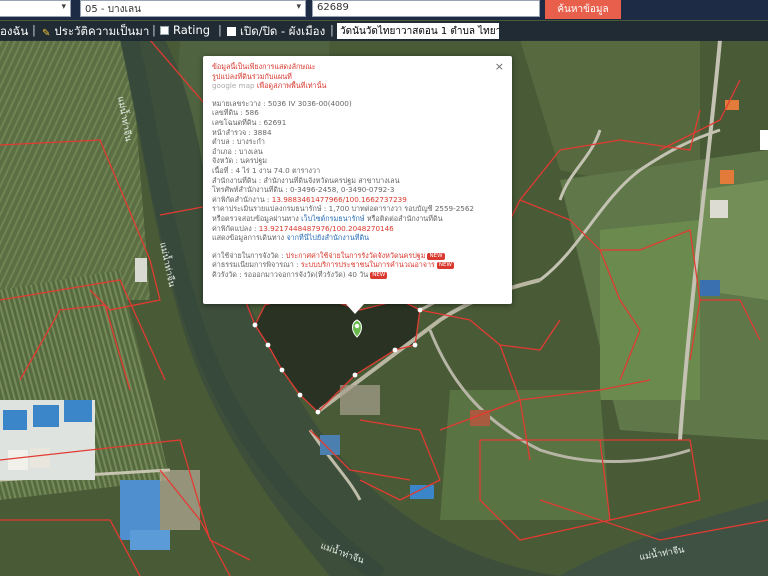 This screenshot has width=768, height=576. Describe the element at coordinates (339, 199) in the screenshot. I see `office-coordinate-link: 13.9883461477966/100.1662737239` at that location.